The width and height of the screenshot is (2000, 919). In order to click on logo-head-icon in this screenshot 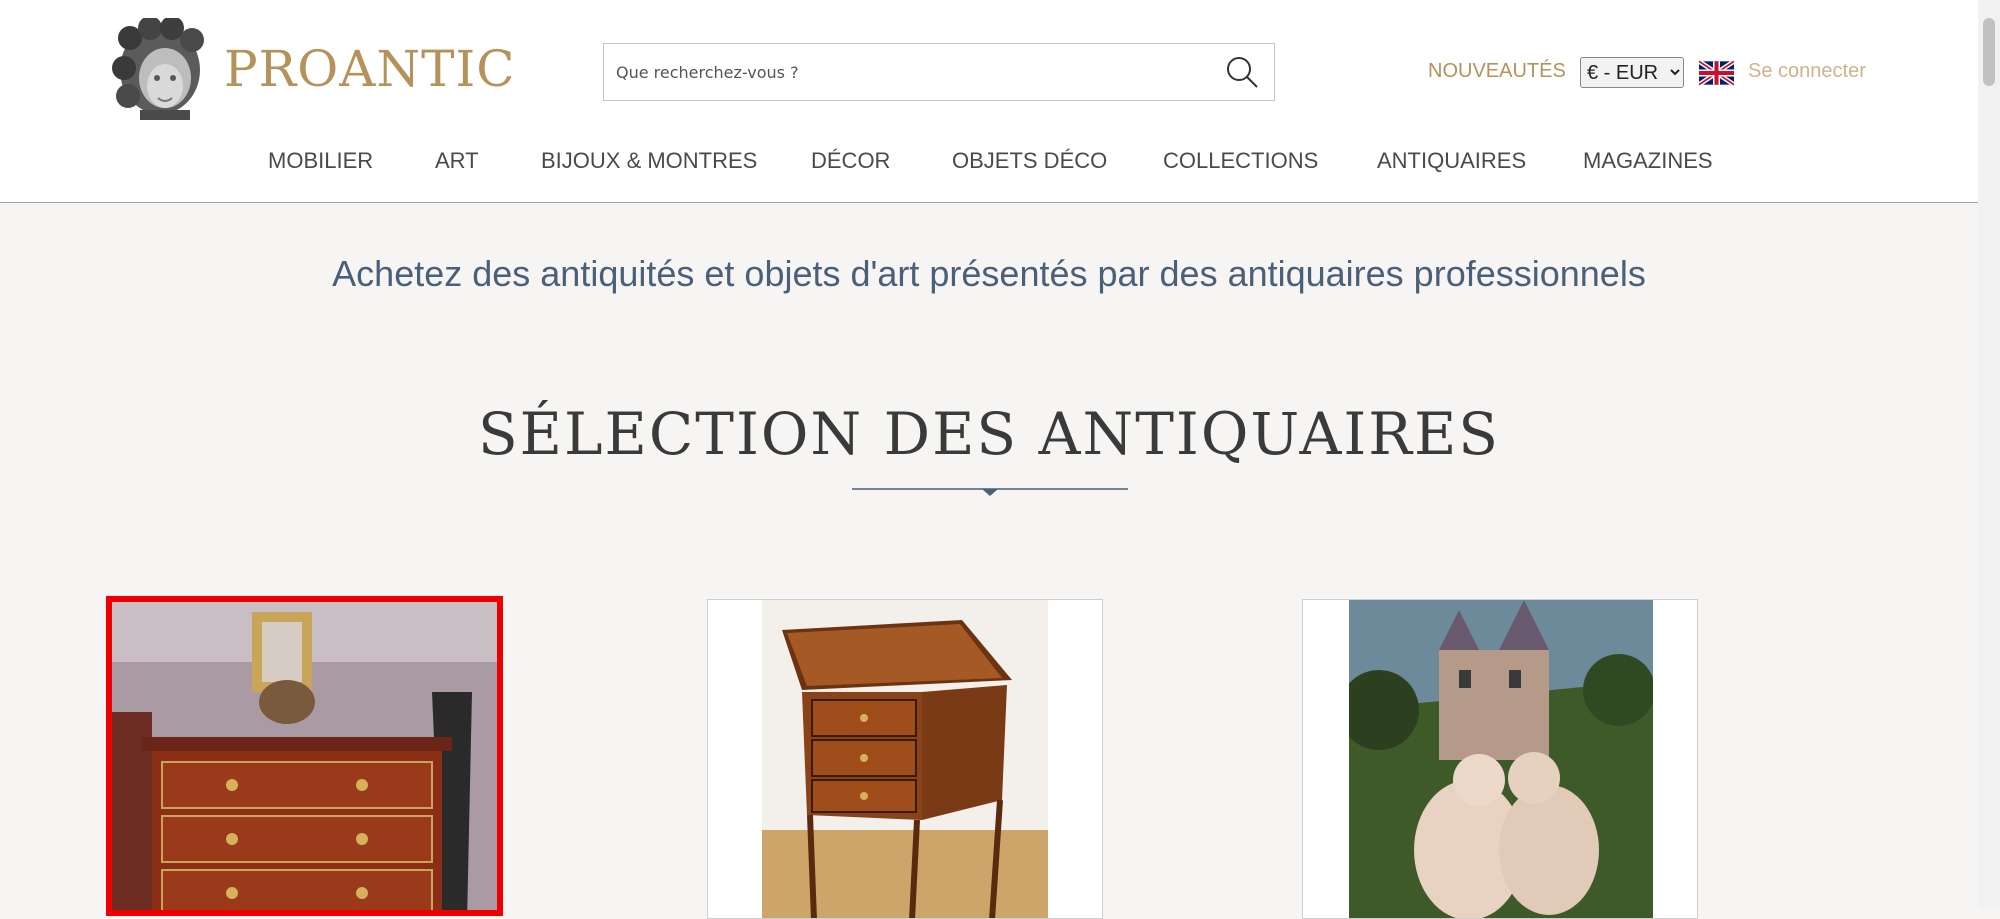, I will do `click(158, 69)`.